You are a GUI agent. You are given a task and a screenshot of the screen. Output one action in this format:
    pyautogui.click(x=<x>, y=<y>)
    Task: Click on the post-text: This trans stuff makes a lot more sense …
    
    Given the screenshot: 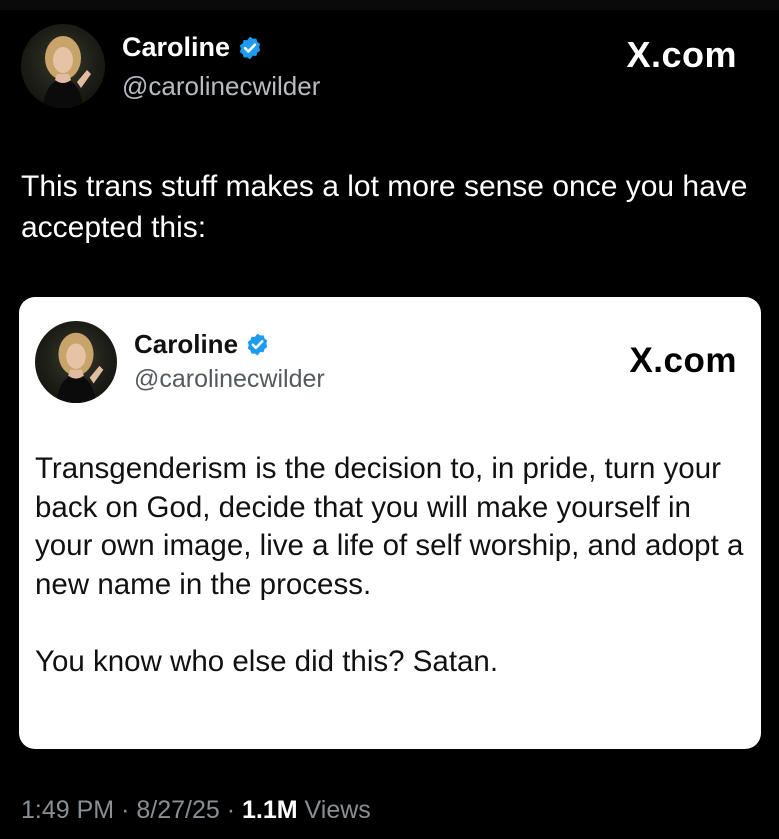 What is the action you would take?
    pyautogui.click(x=384, y=207)
    